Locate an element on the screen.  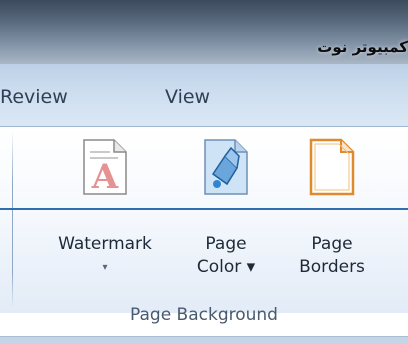
window-title: كمبيوتر نوت is located at coordinates (362, 47).